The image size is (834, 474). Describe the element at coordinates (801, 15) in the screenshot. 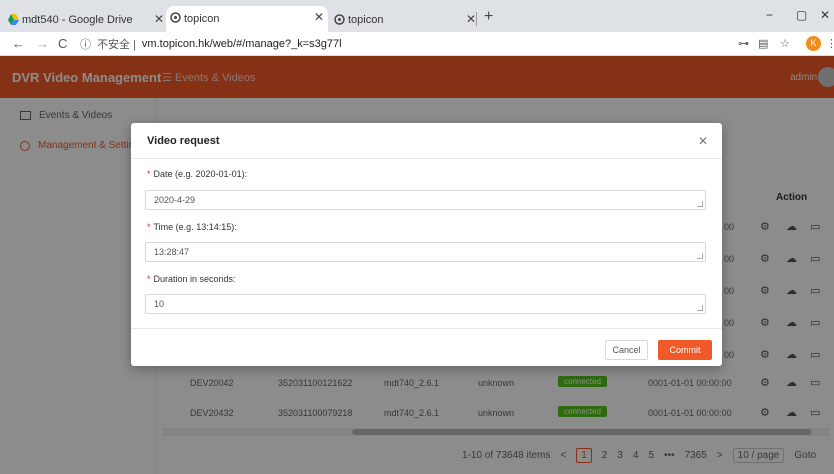

I see `restore-button: ▢` at that location.